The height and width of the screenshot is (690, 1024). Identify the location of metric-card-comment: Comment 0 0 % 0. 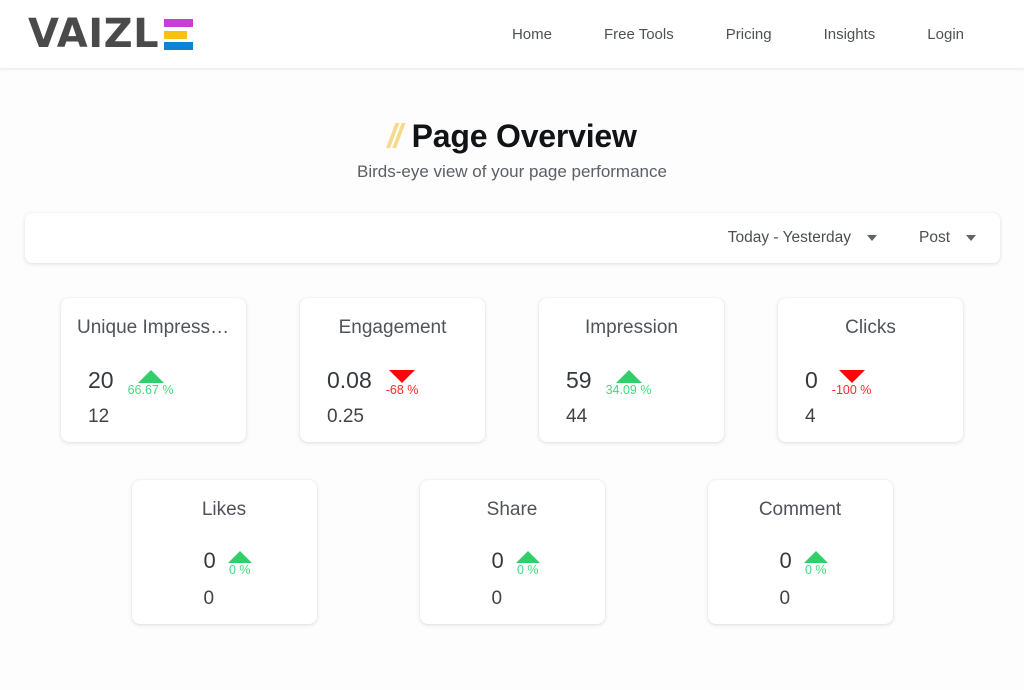
(800, 551).